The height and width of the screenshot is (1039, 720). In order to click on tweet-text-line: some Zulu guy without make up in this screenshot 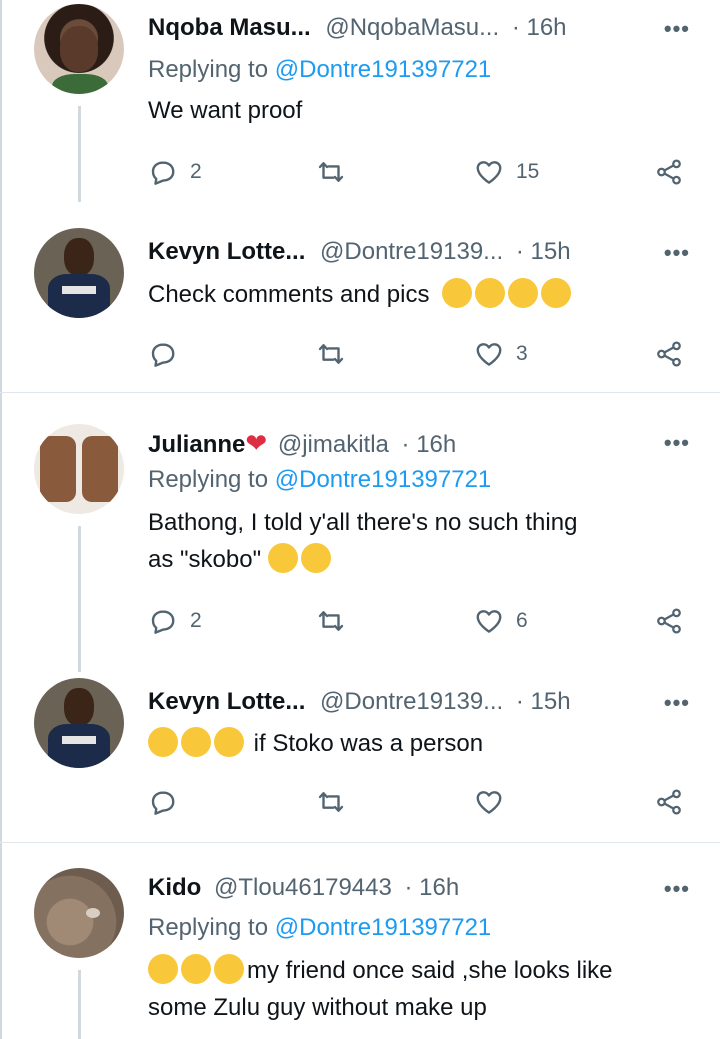, I will do `click(317, 1007)`.